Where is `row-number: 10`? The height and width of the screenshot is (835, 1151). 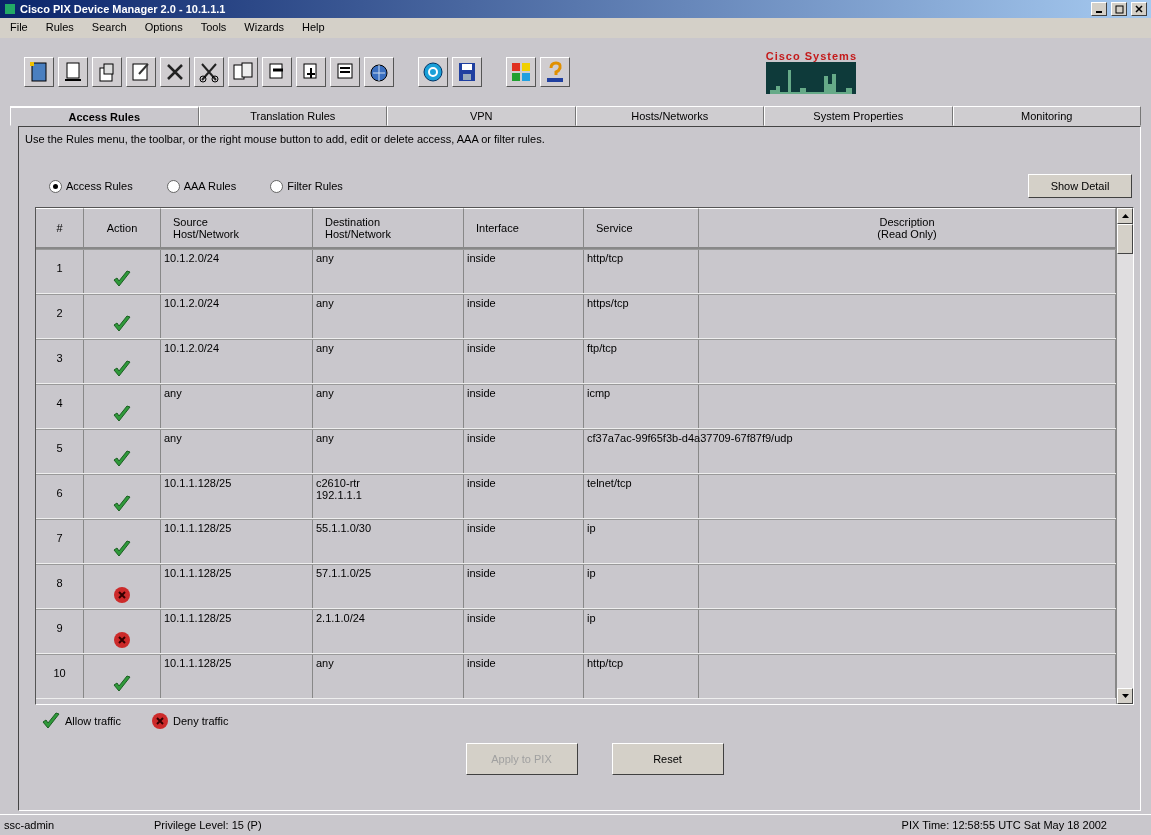
row-number: 10 is located at coordinates (60, 676).